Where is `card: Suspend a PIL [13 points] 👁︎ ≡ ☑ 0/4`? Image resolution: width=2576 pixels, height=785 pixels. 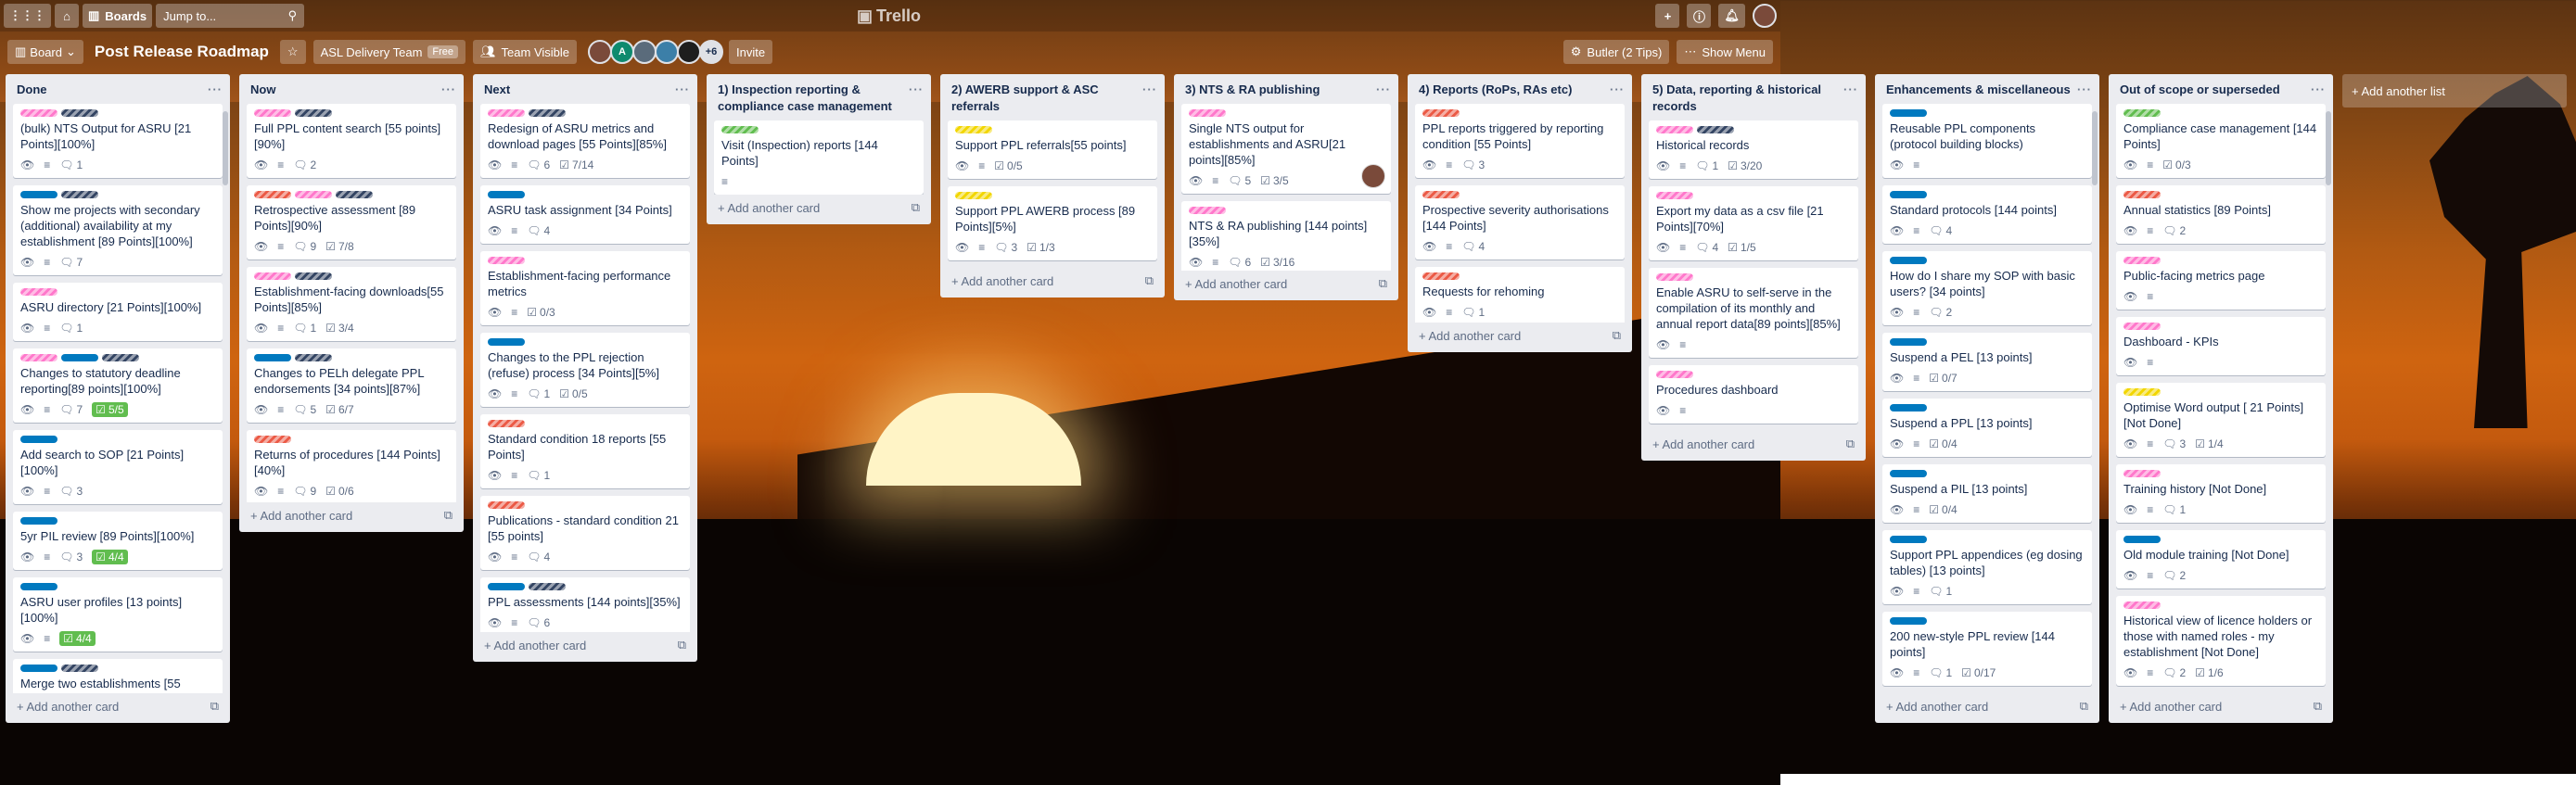 card: Suspend a PIL [13 points] 👁︎ ≡ ☑ 0/4 is located at coordinates (1987, 493).